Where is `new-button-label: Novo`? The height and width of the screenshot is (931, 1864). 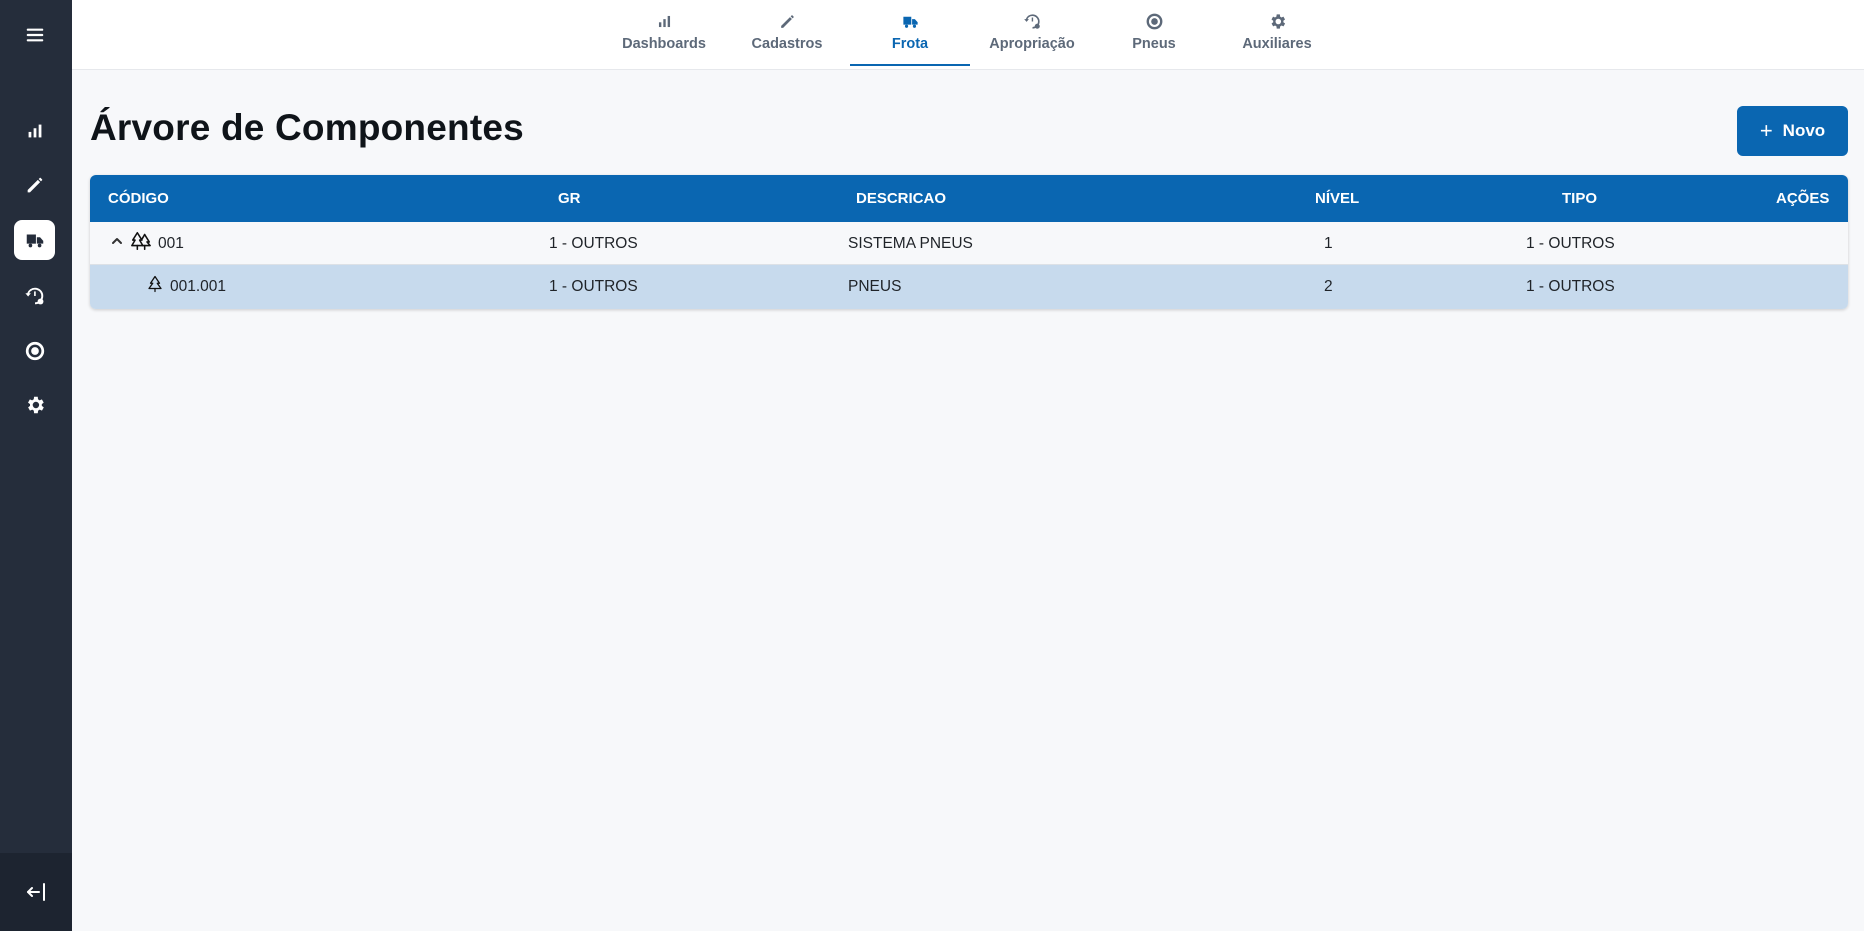 new-button-label: Novo is located at coordinates (1804, 130).